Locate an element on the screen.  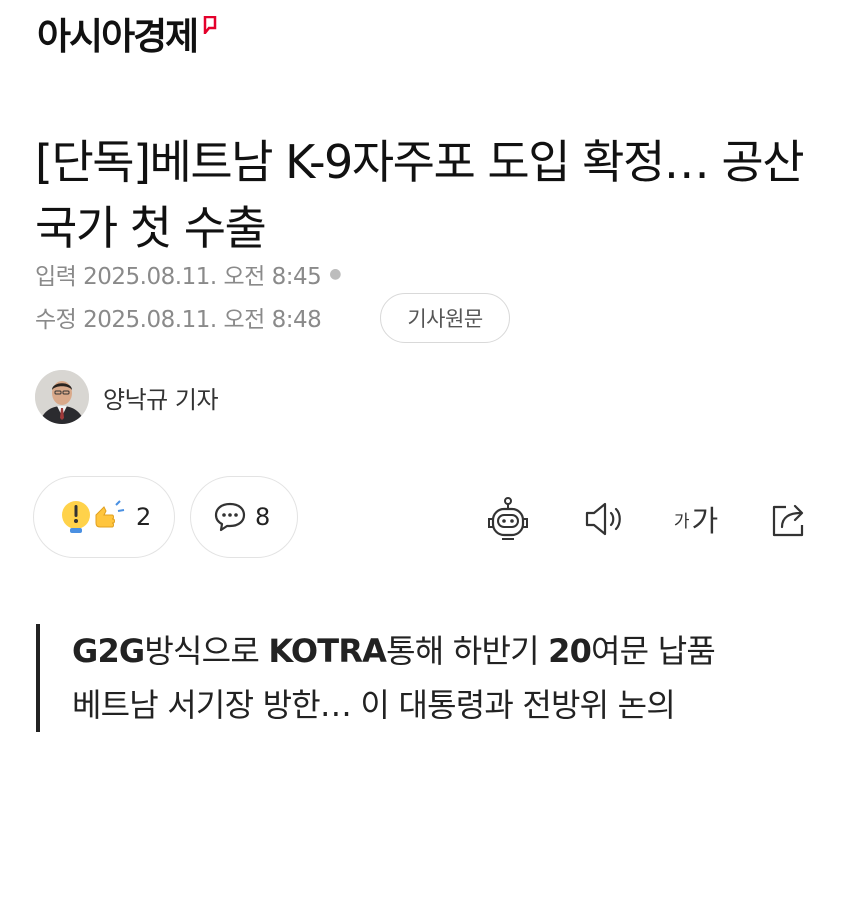
reaction-count: 2 is located at coordinates (144, 517).